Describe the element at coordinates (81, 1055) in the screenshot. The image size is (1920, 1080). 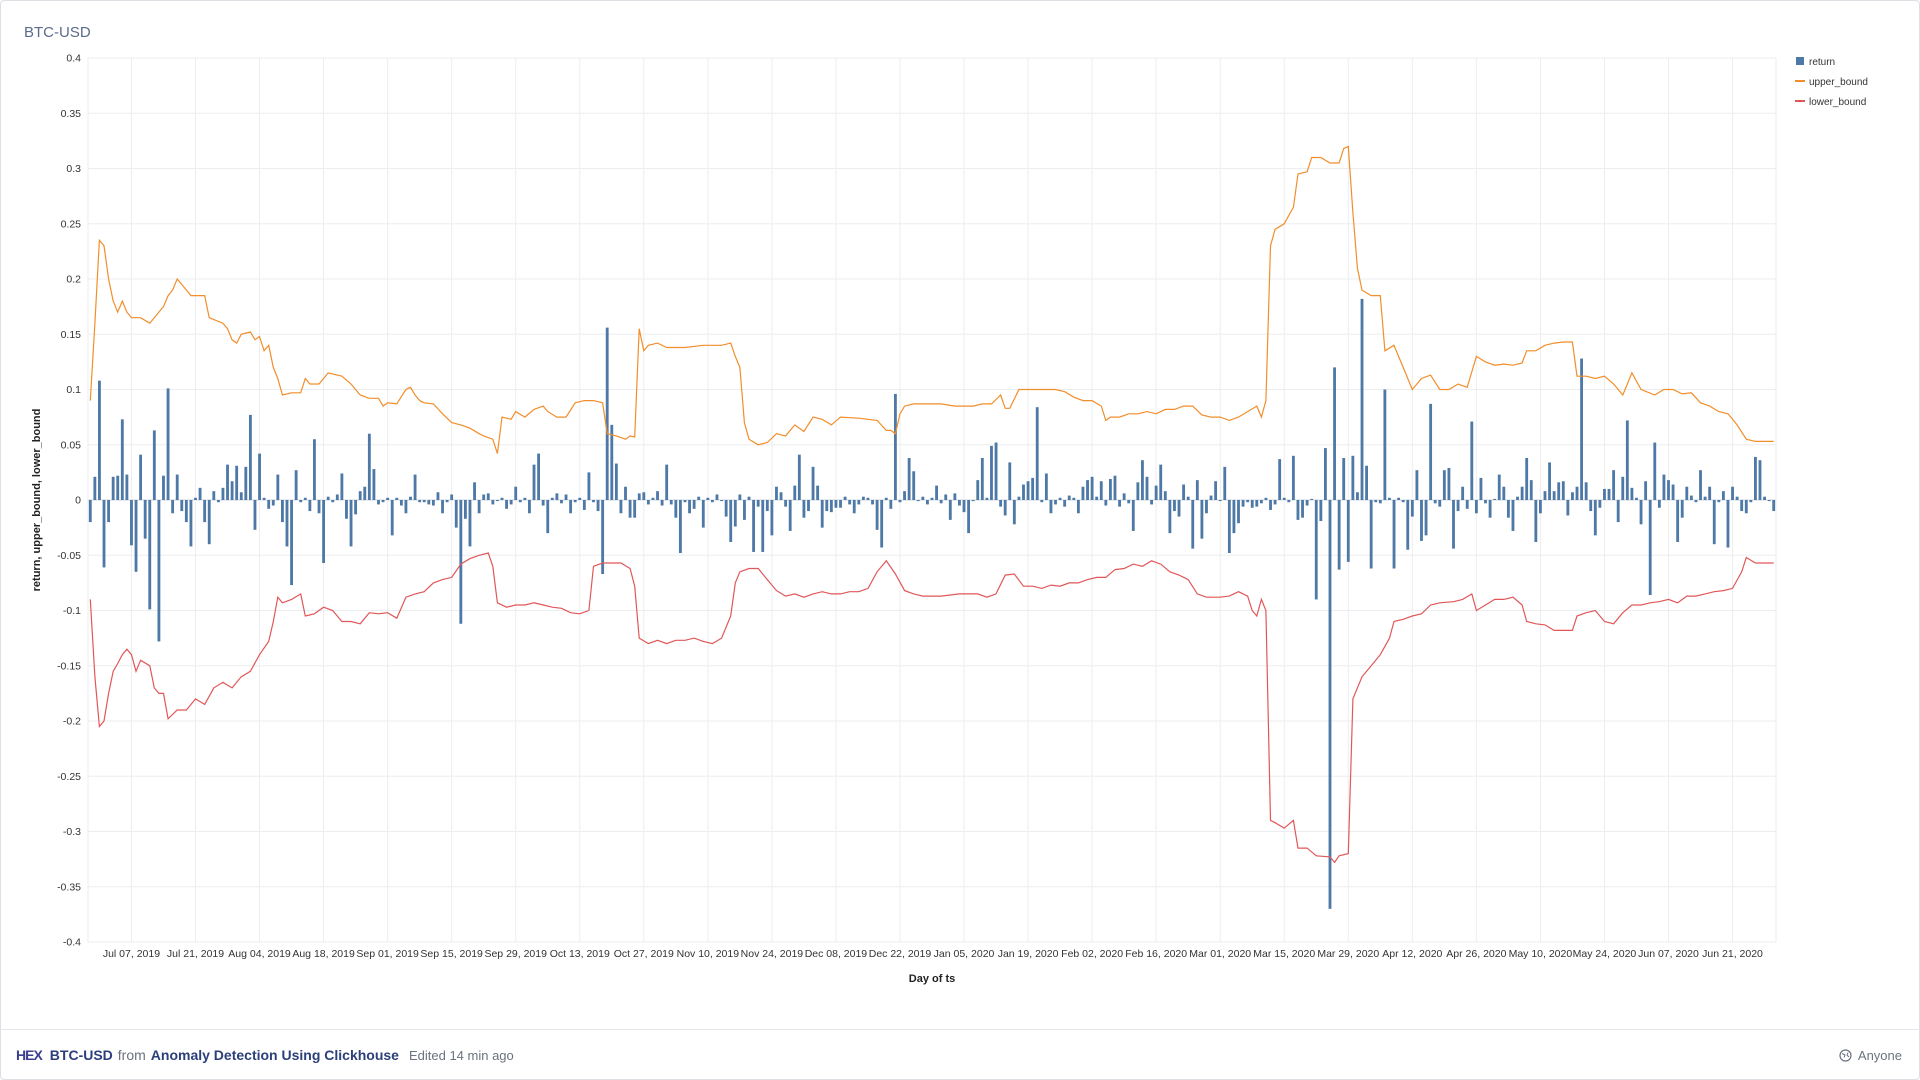
I see `footer-cell-title: BTC-USD` at that location.